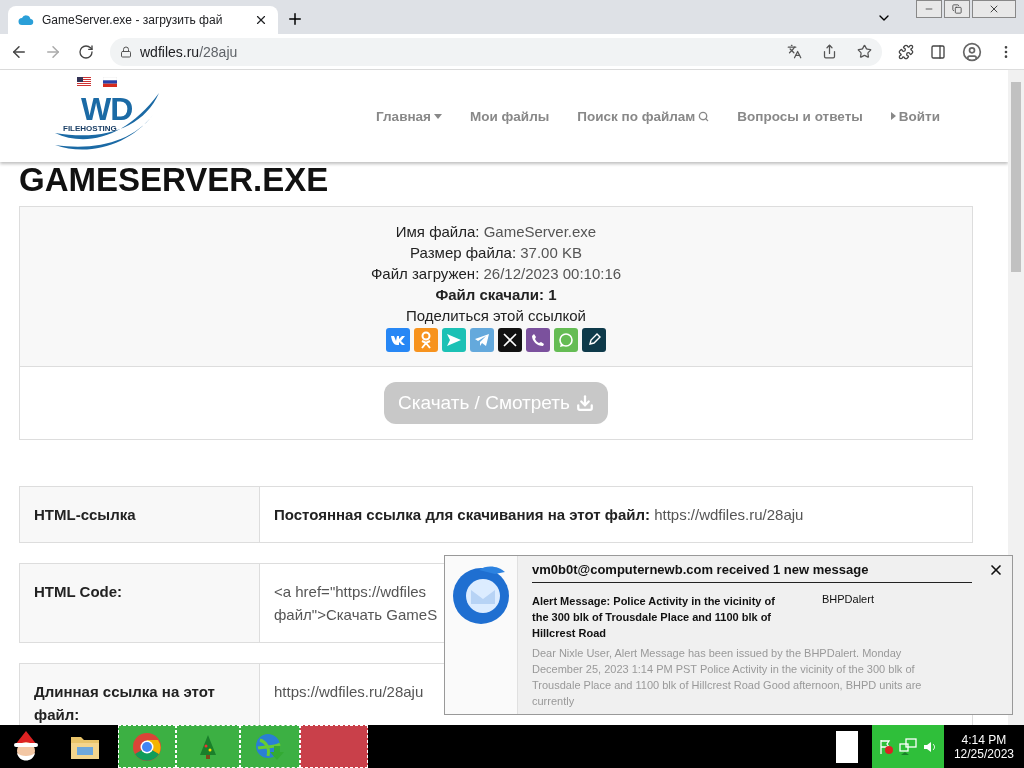  Describe the element at coordinates (846, 746) in the screenshot. I see `taskbar-button` at that location.